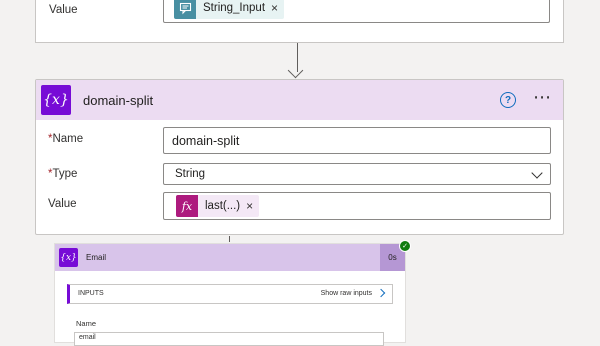 The image size is (600, 346). Describe the element at coordinates (542, 97) in the screenshot. I see `more-options-icon: ⋯` at that location.